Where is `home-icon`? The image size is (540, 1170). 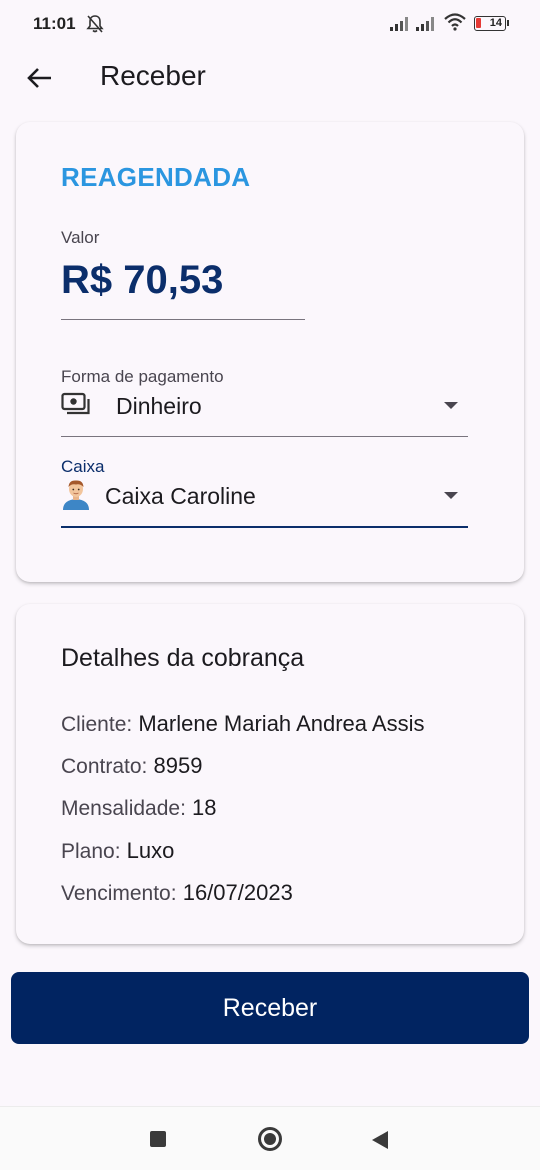 home-icon is located at coordinates (270, 1139).